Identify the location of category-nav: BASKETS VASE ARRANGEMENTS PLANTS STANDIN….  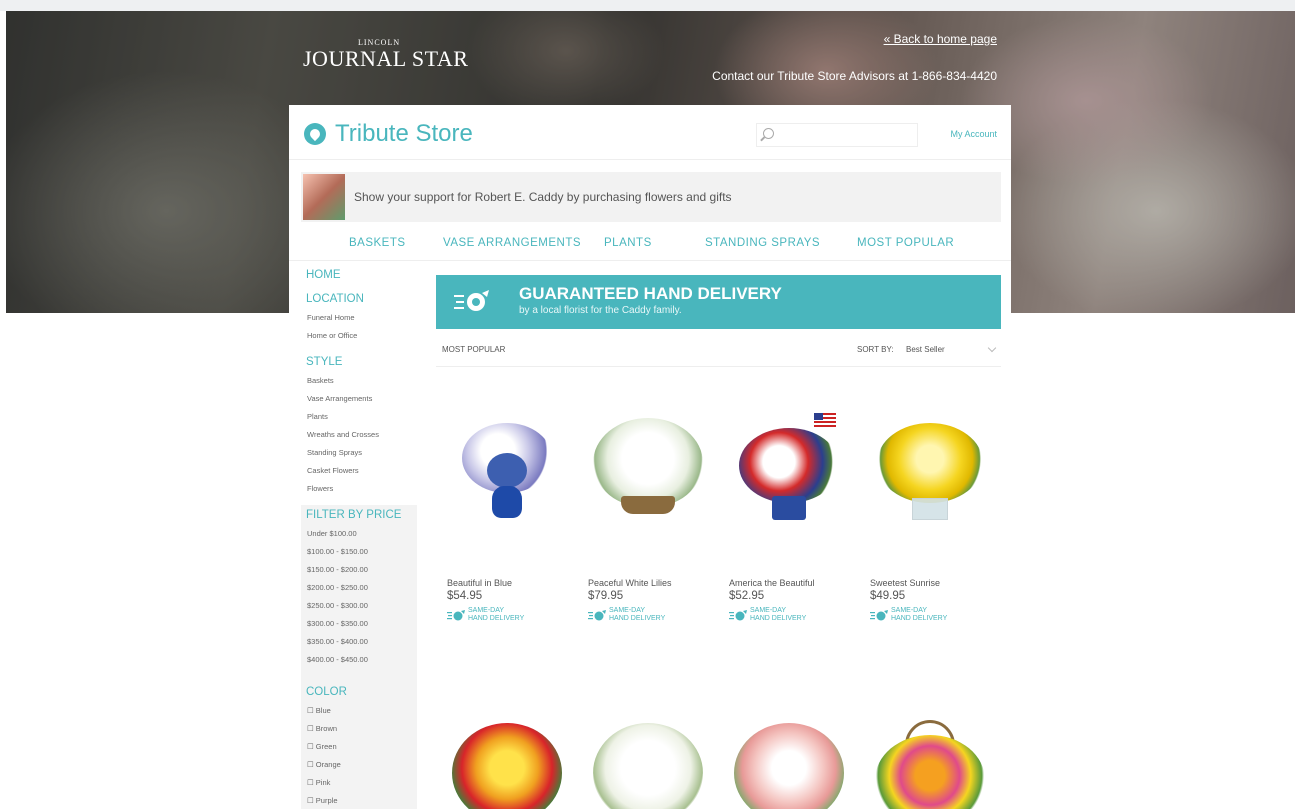
(650, 246).